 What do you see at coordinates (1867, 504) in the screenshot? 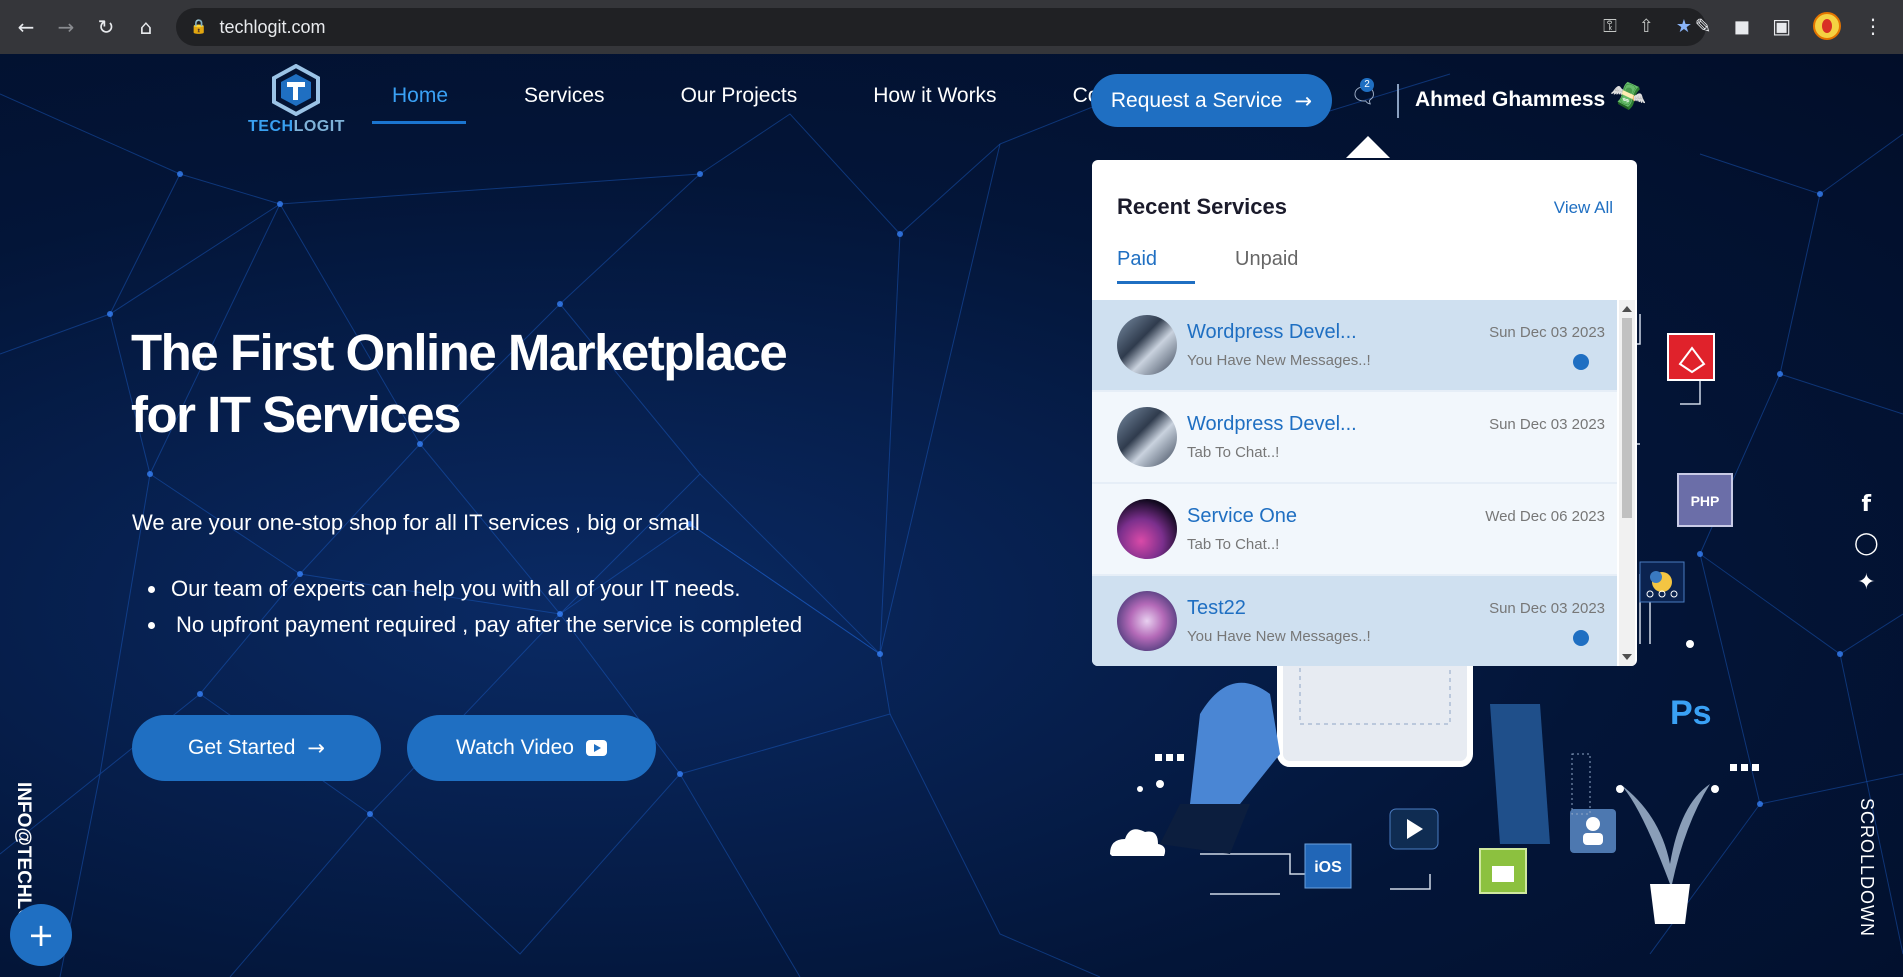
I see `facebook-icon: f` at bounding box center [1867, 504].